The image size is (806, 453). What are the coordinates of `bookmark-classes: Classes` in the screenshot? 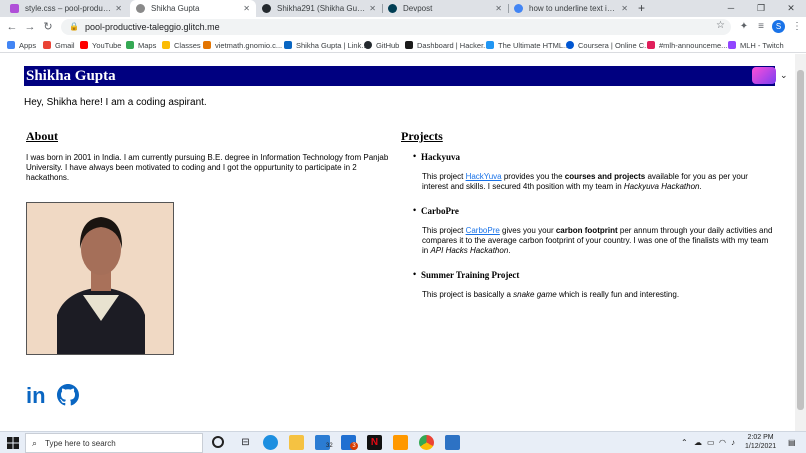 It's located at (181, 45).